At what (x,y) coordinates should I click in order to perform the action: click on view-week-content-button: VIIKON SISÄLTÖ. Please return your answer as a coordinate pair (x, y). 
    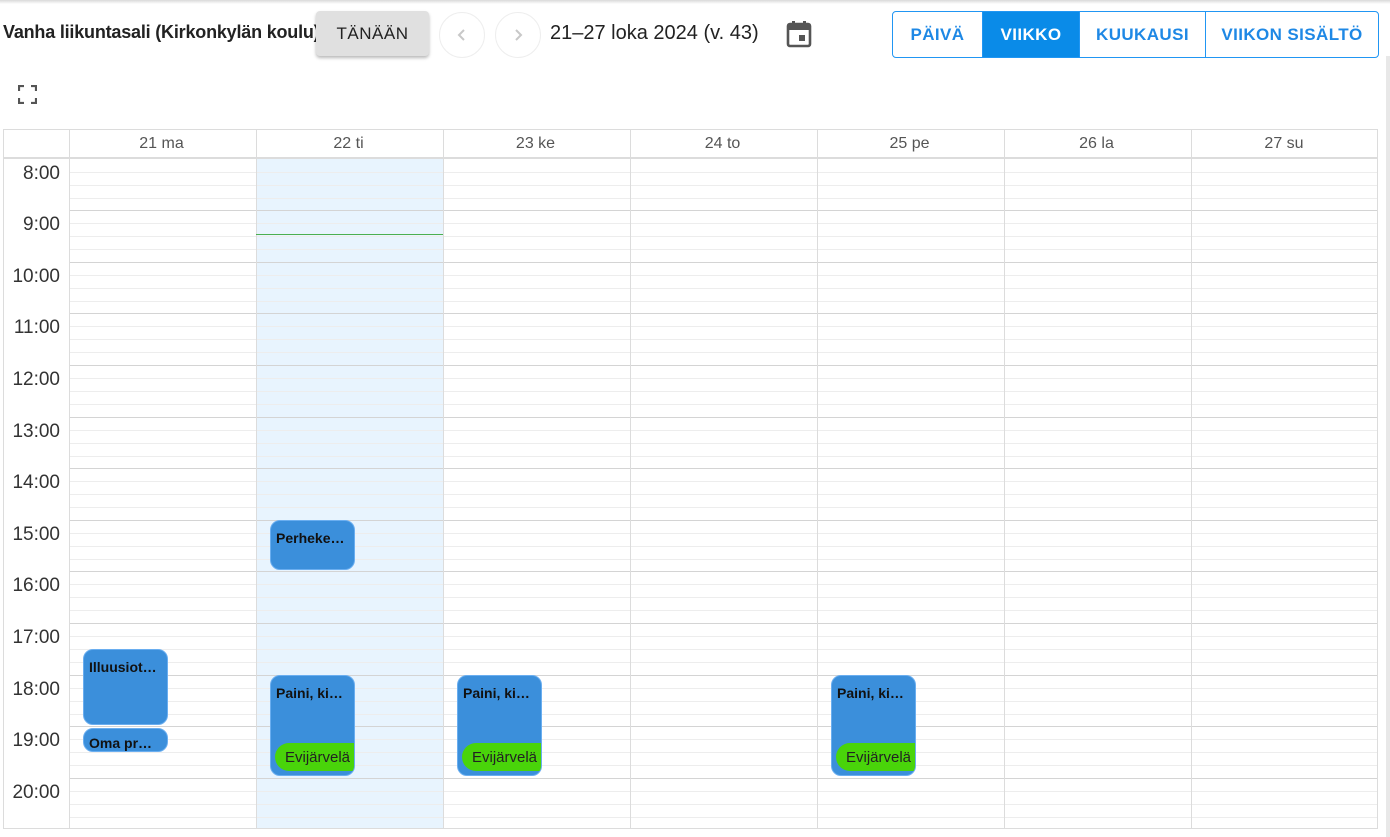
    Looking at the image, I should click on (1291, 34).